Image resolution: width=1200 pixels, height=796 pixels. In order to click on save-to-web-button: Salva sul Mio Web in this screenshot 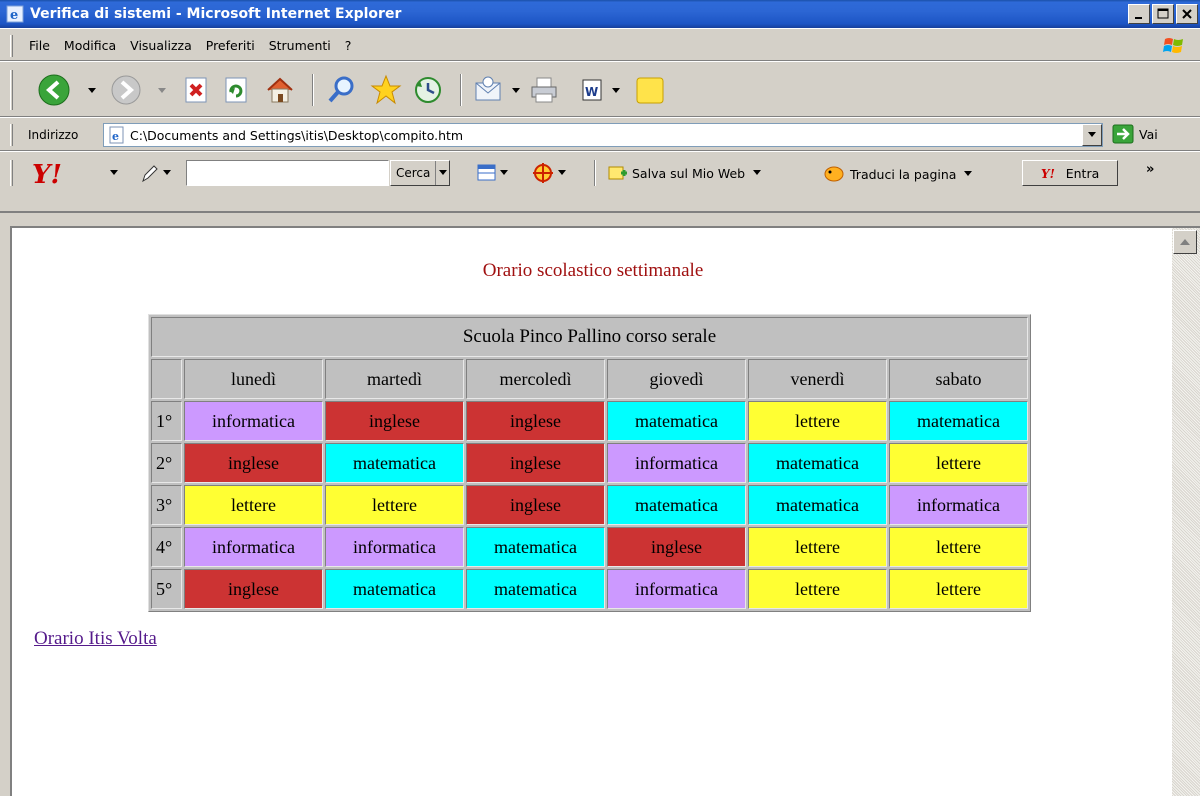, I will do `click(685, 173)`.